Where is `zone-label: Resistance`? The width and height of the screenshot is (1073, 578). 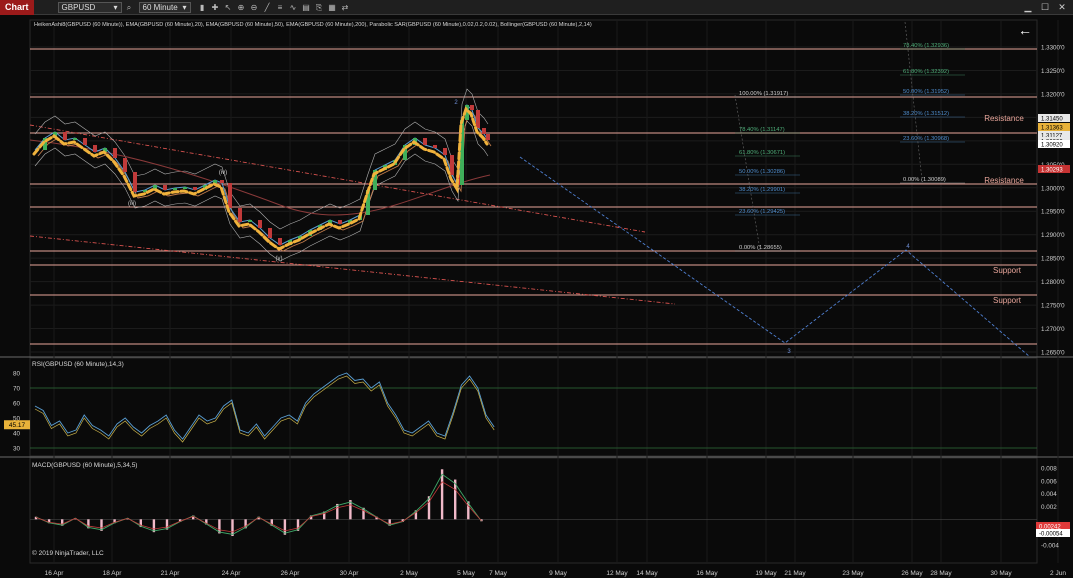
zone-label: Resistance is located at coordinates (1004, 180).